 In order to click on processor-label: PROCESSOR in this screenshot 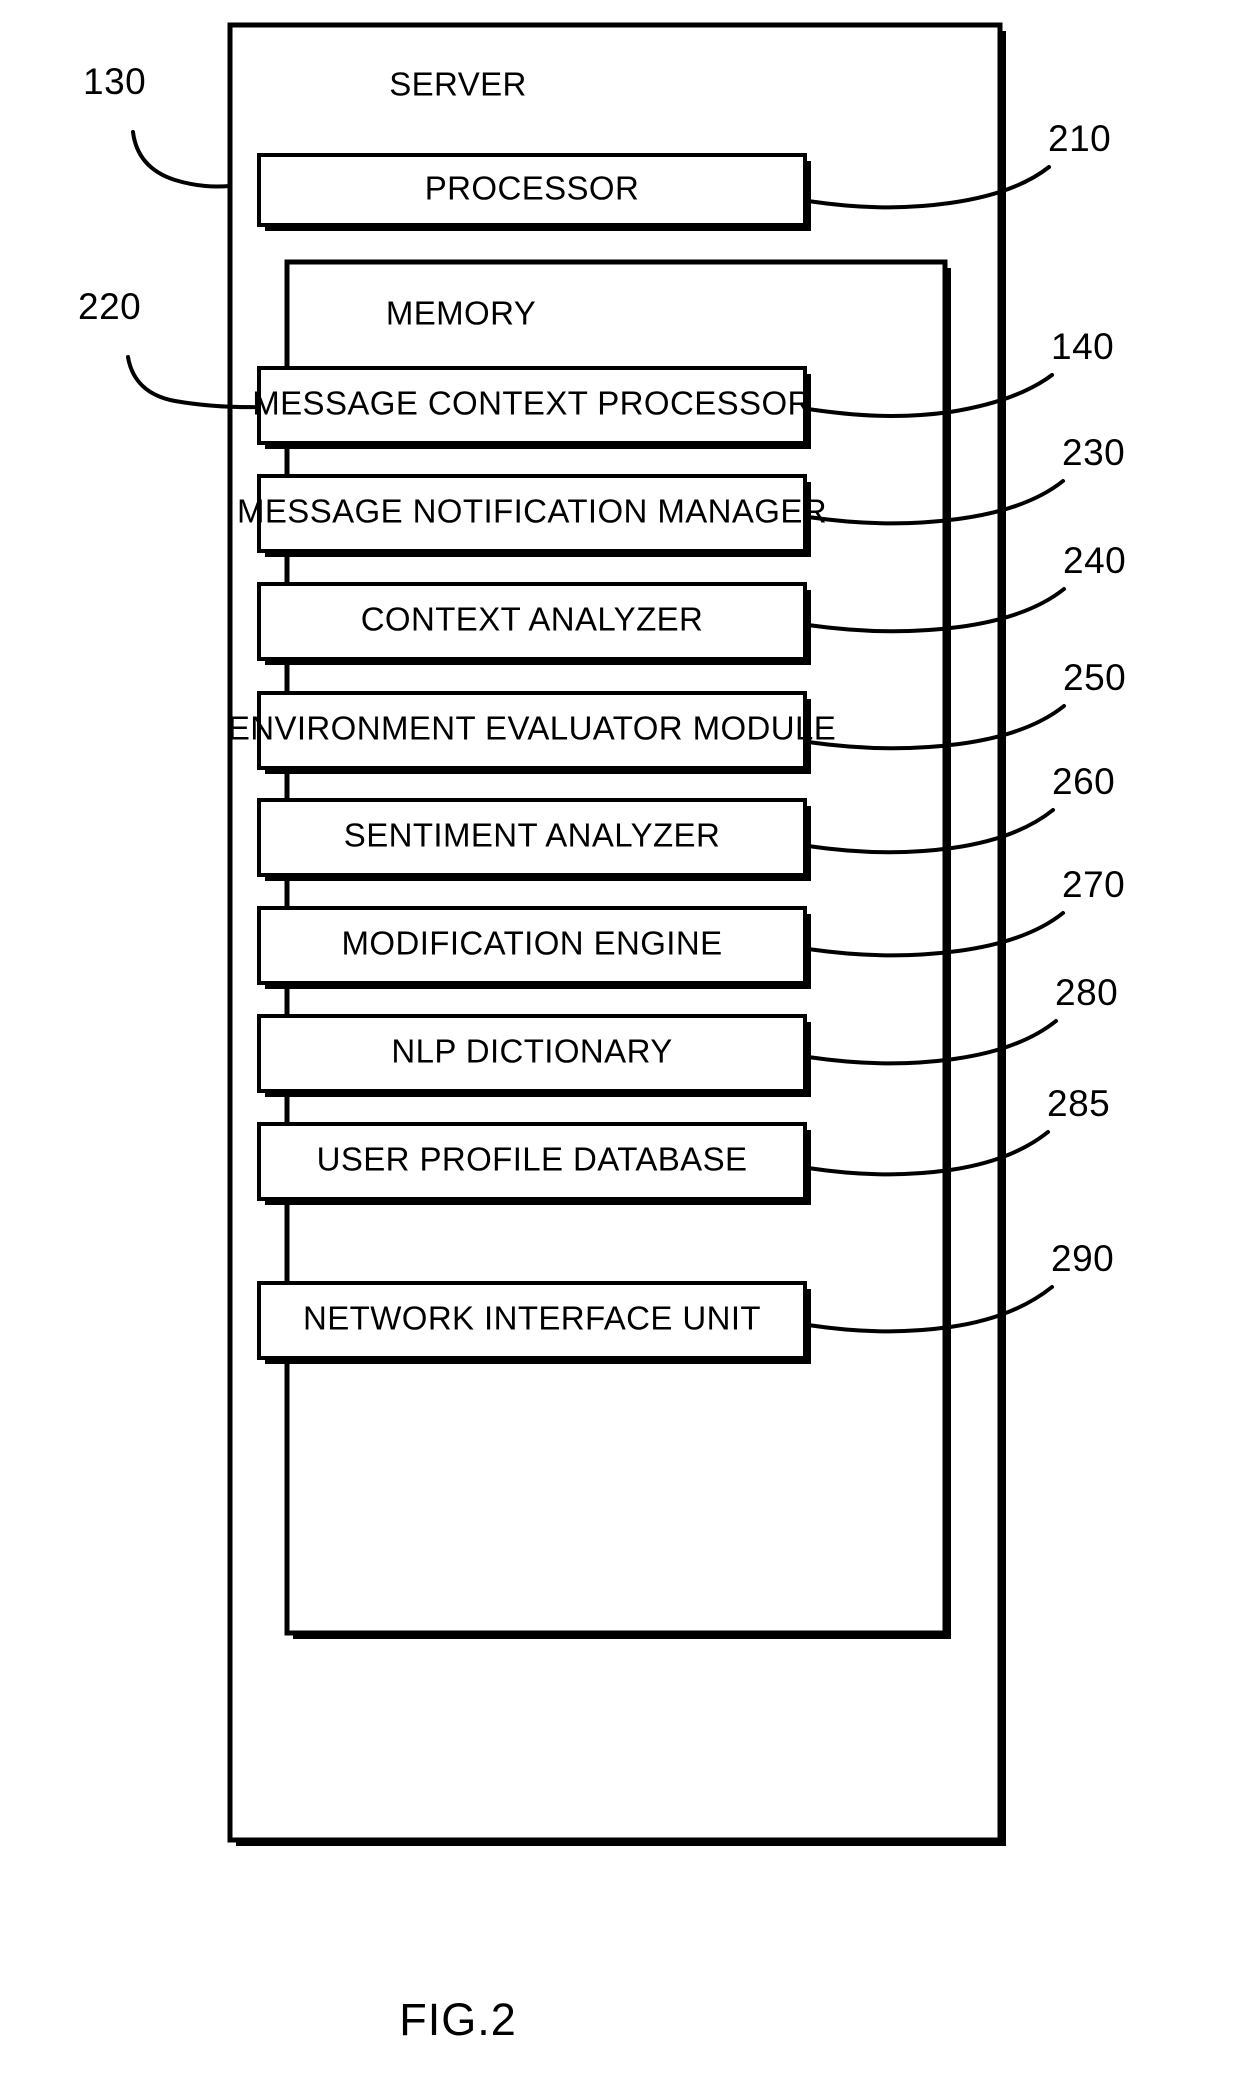, I will do `click(532, 188)`.